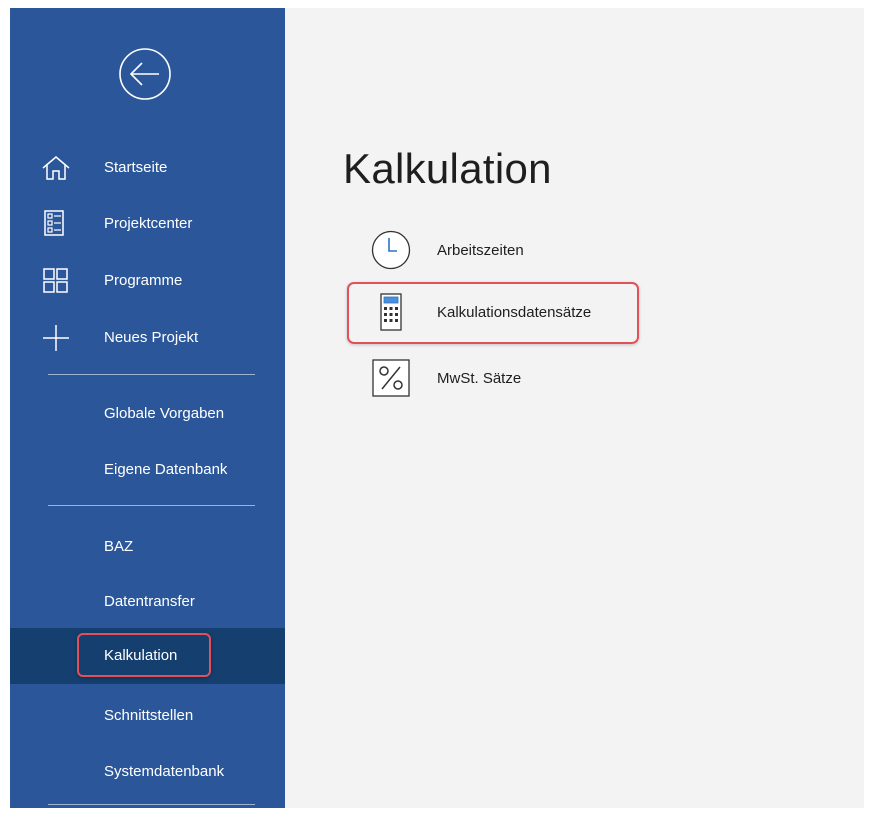 This screenshot has width=874, height=814. I want to click on item-mwst-saetze: MwSt. Sätze, so click(497, 379).